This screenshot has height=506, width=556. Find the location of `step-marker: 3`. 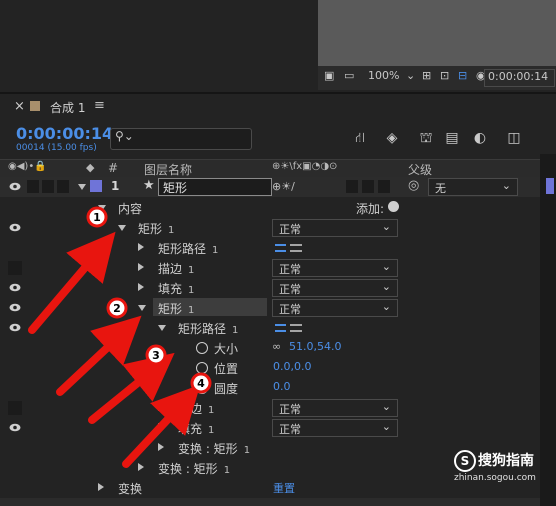

step-marker: 3 is located at coordinates (156, 355).